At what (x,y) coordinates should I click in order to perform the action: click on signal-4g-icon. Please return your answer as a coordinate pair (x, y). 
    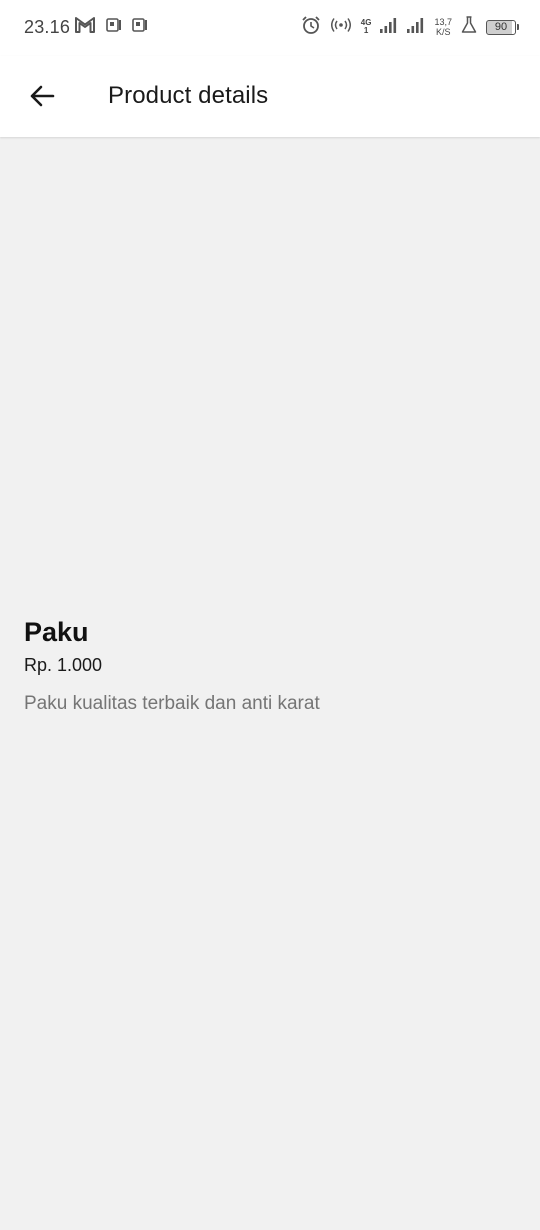
    Looking at the image, I should click on (389, 27).